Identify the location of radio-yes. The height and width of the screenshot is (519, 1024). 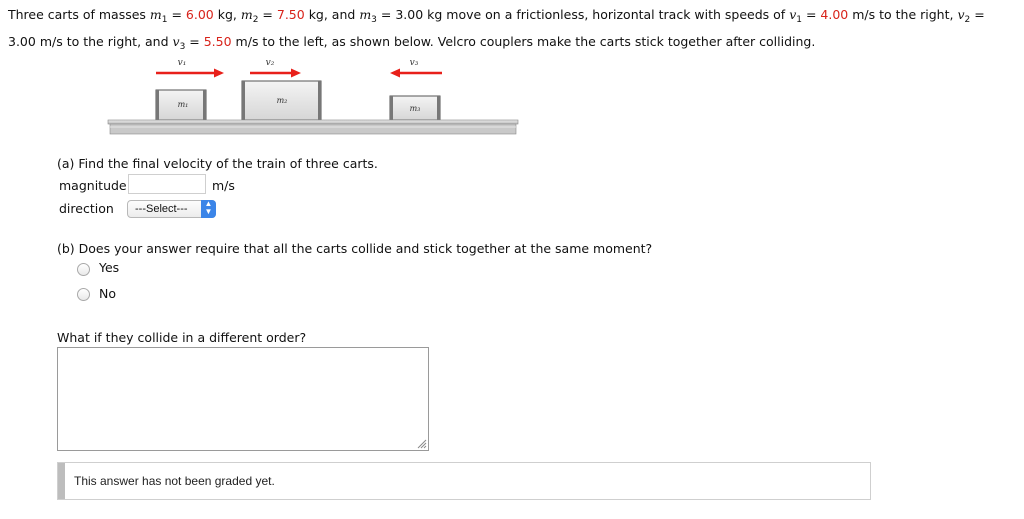
(83, 269).